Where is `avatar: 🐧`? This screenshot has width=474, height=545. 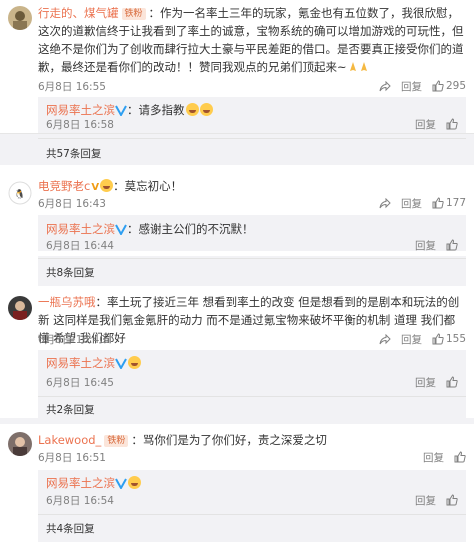 avatar: 🐧 is located at coordinates (20, 193).